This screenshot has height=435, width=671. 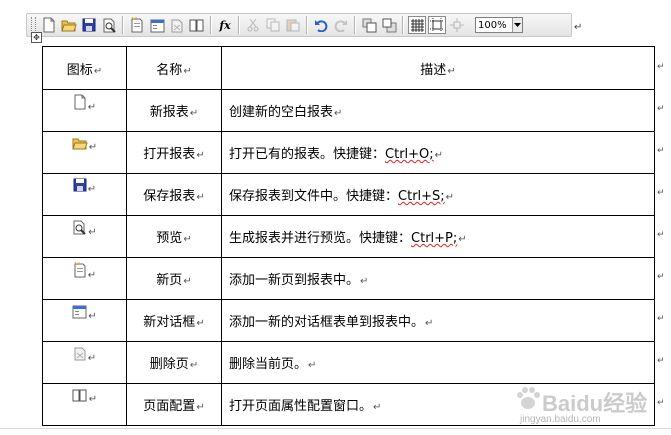 I want to click on open-folder-icon, so click(x=69, y=25).